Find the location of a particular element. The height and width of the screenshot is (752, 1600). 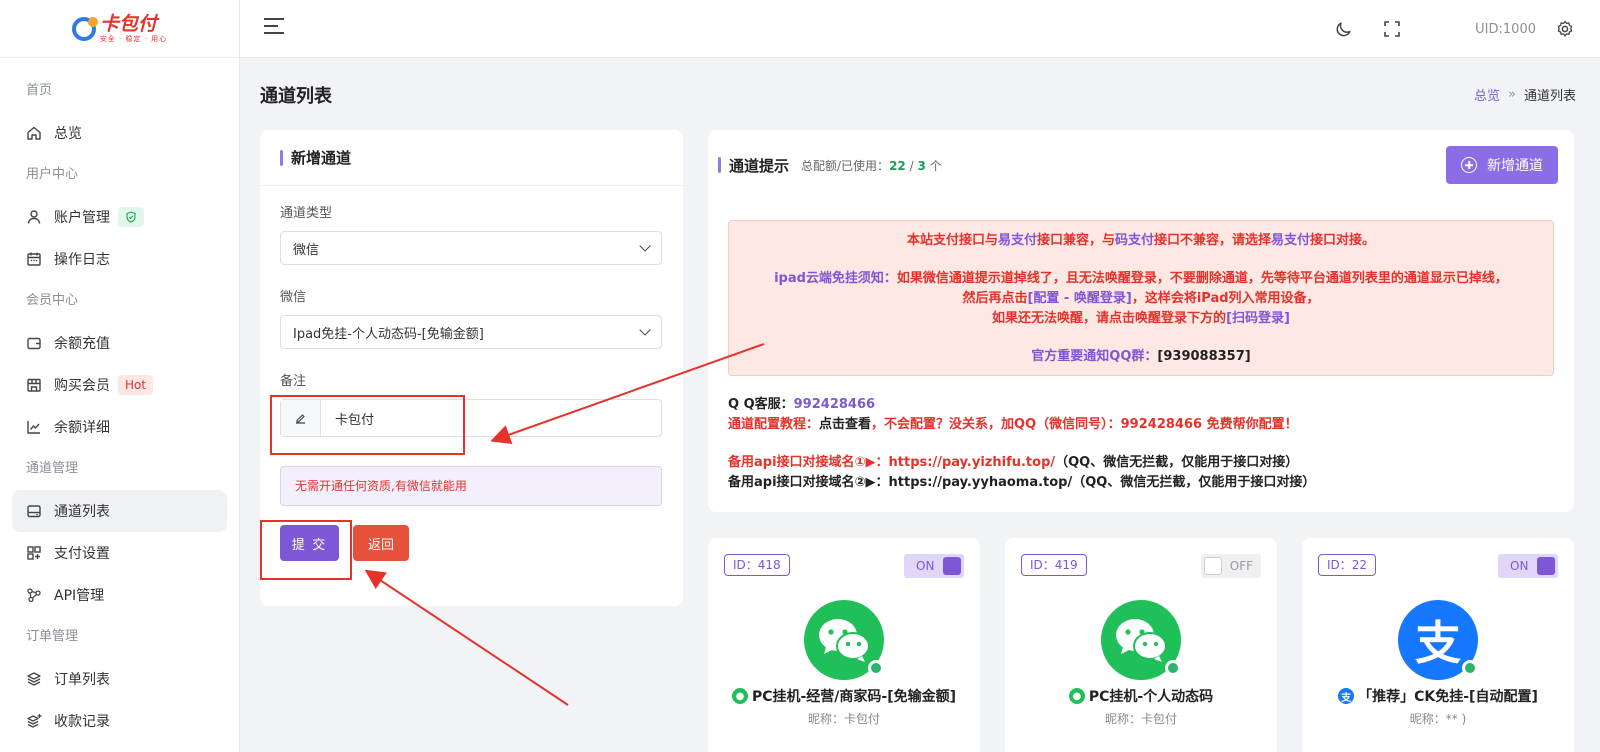

quota-unit: 个 is located at coordinates (933, 165).